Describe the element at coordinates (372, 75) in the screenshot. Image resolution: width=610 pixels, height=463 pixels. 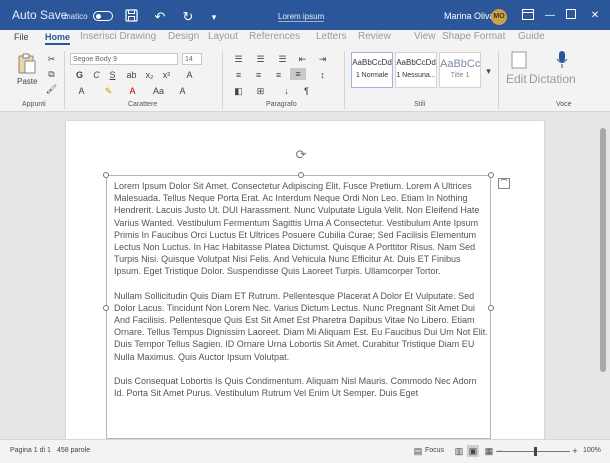
I see `style-label: 1 Normale` at that location.